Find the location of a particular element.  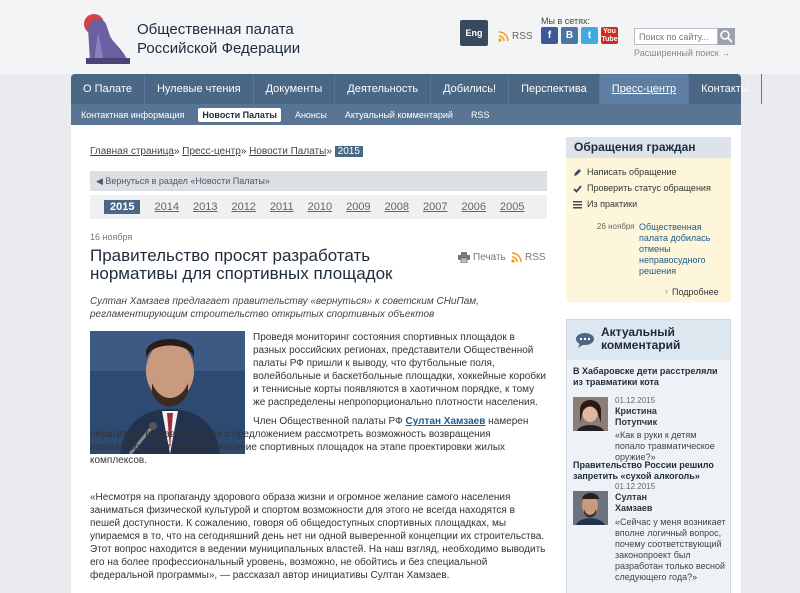

comments-title: Актуальный комментарий is located at coordinates (651, 339).